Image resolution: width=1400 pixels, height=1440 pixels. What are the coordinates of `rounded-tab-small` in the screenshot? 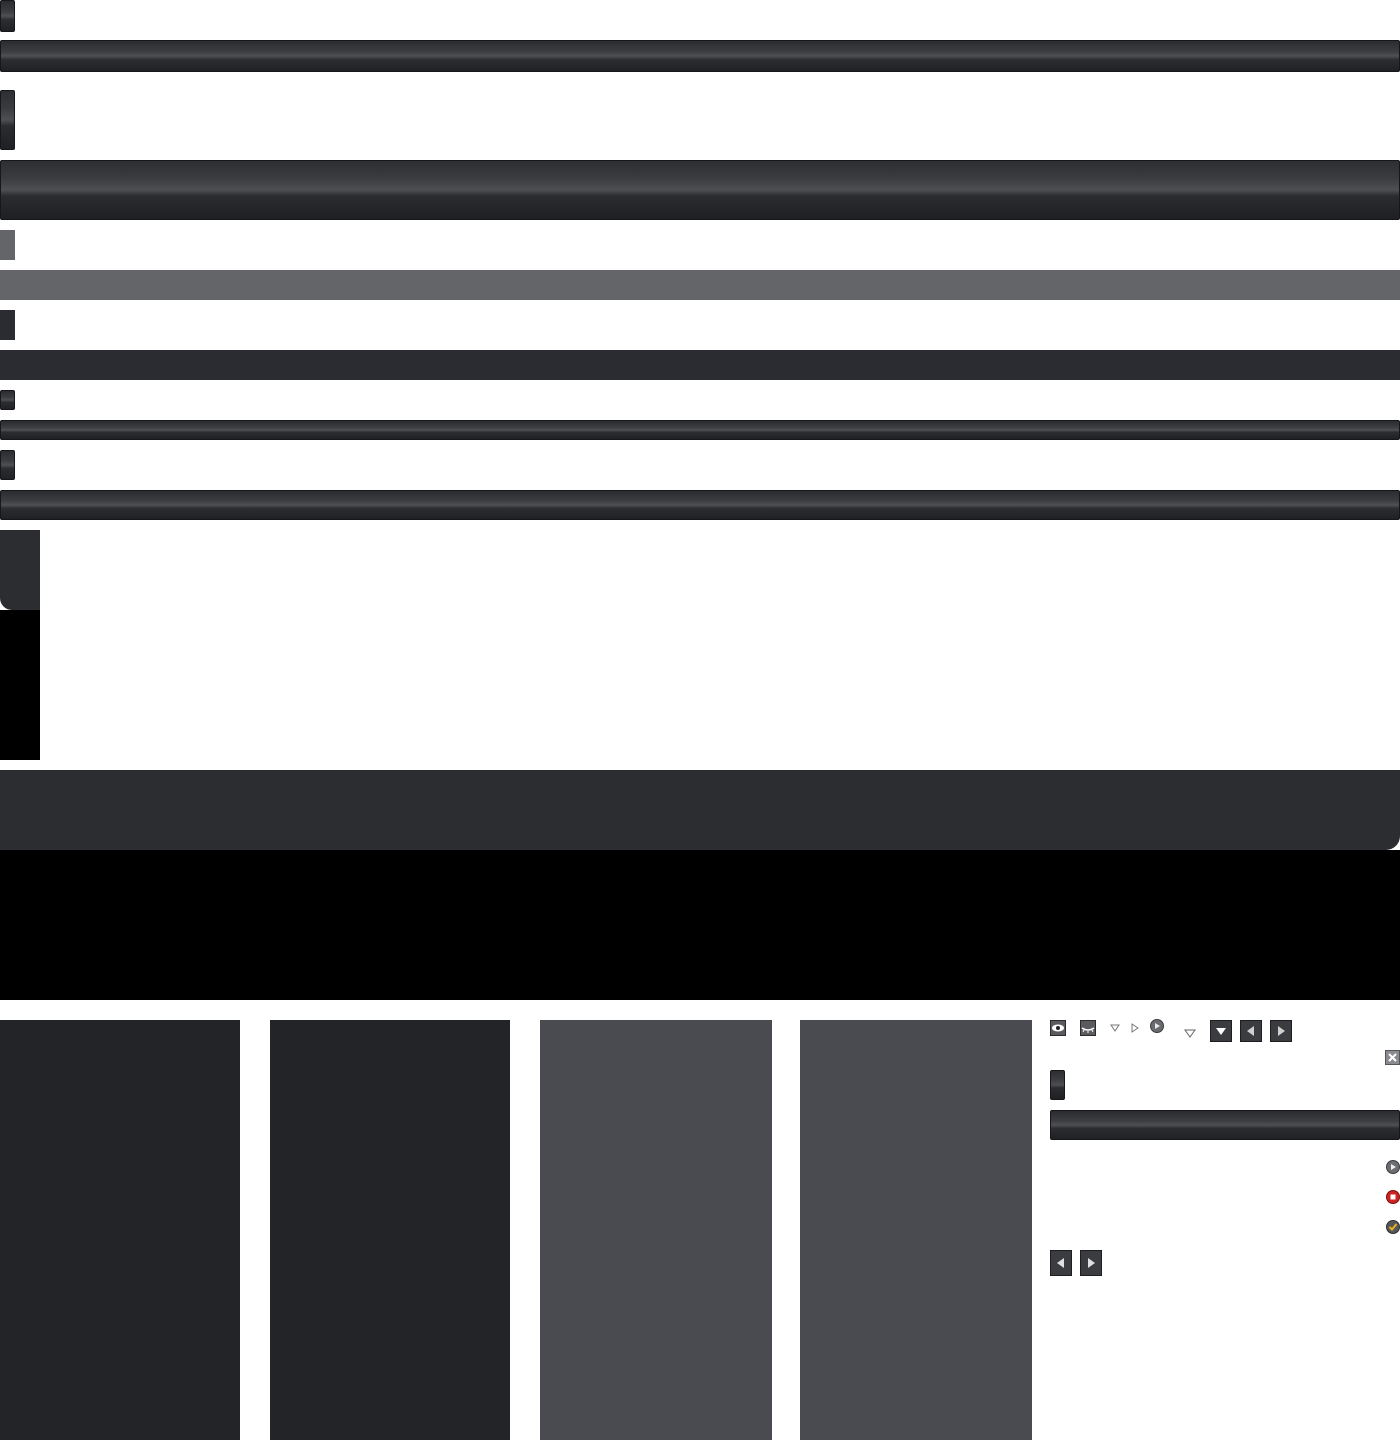 It's located at (20, 570).